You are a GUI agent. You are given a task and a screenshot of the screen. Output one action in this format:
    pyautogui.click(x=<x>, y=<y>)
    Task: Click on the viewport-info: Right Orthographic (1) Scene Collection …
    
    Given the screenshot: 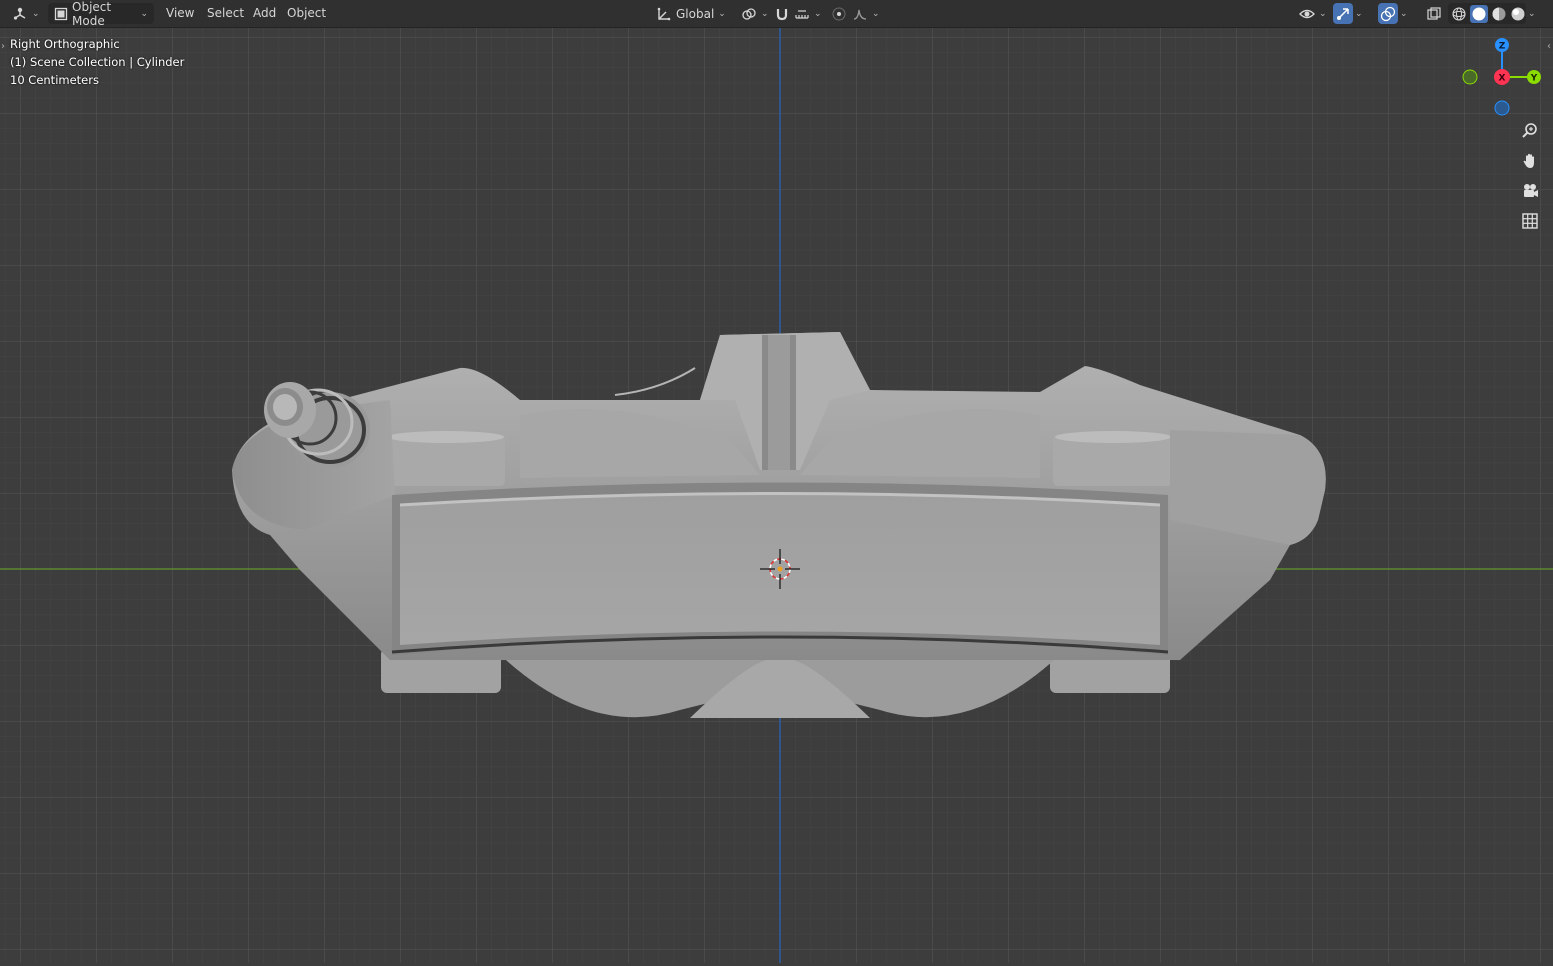 What is the action you would take?
    pyautogui.click(x=97, y=62)
    